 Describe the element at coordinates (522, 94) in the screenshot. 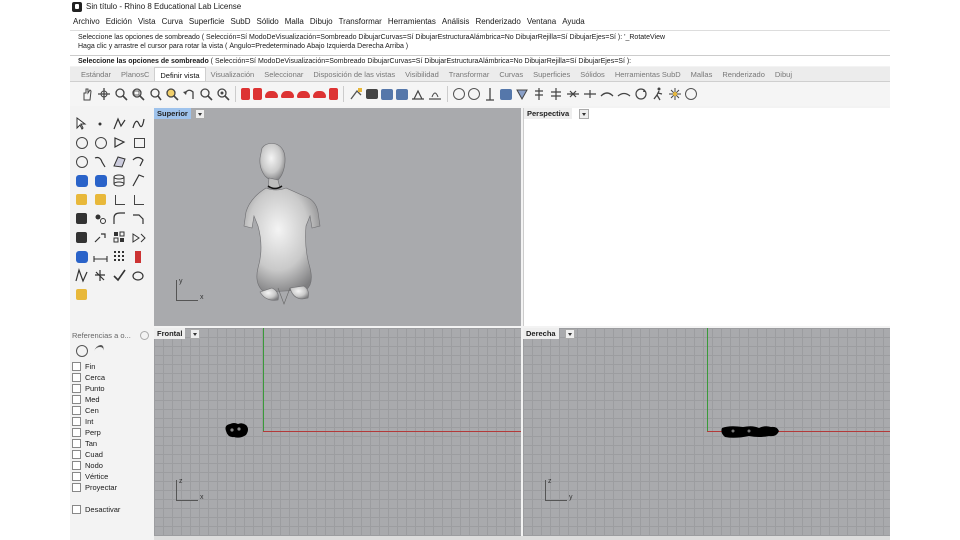

I see `lens-icon` at that location.